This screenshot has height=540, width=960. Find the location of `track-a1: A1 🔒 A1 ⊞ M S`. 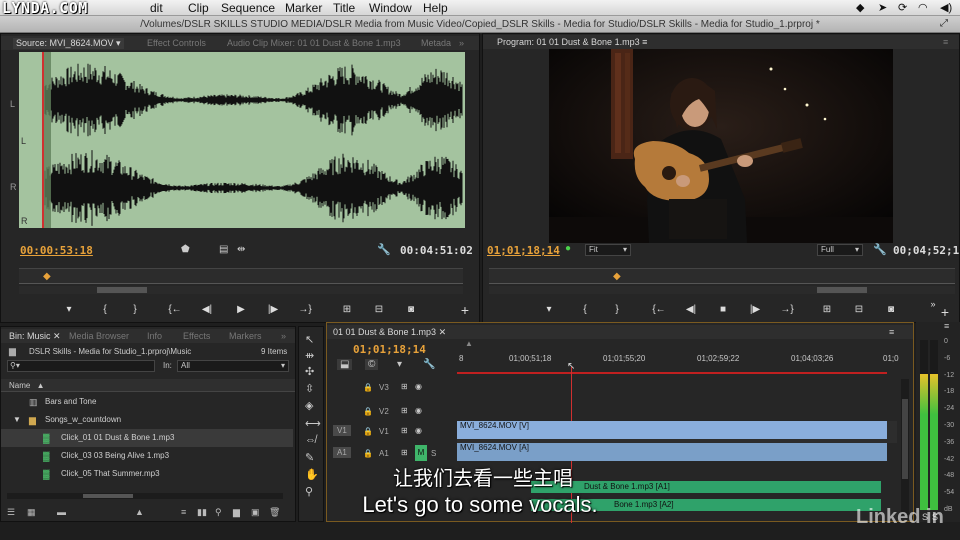

track-a1: A1 🔒 A1 ⊞ M S is located at coordinates (392, 454).